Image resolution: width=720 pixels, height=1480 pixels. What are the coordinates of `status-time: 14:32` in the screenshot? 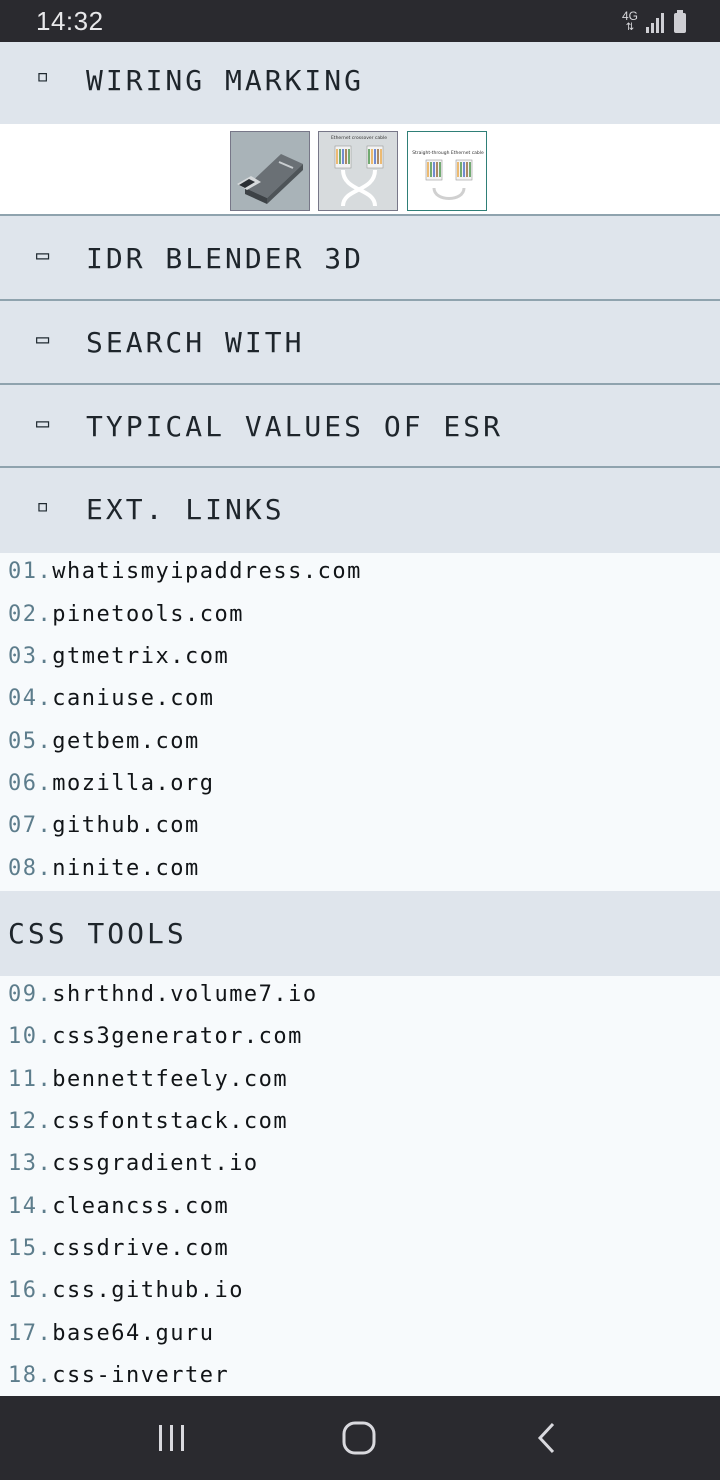 It's located at (70, 21).